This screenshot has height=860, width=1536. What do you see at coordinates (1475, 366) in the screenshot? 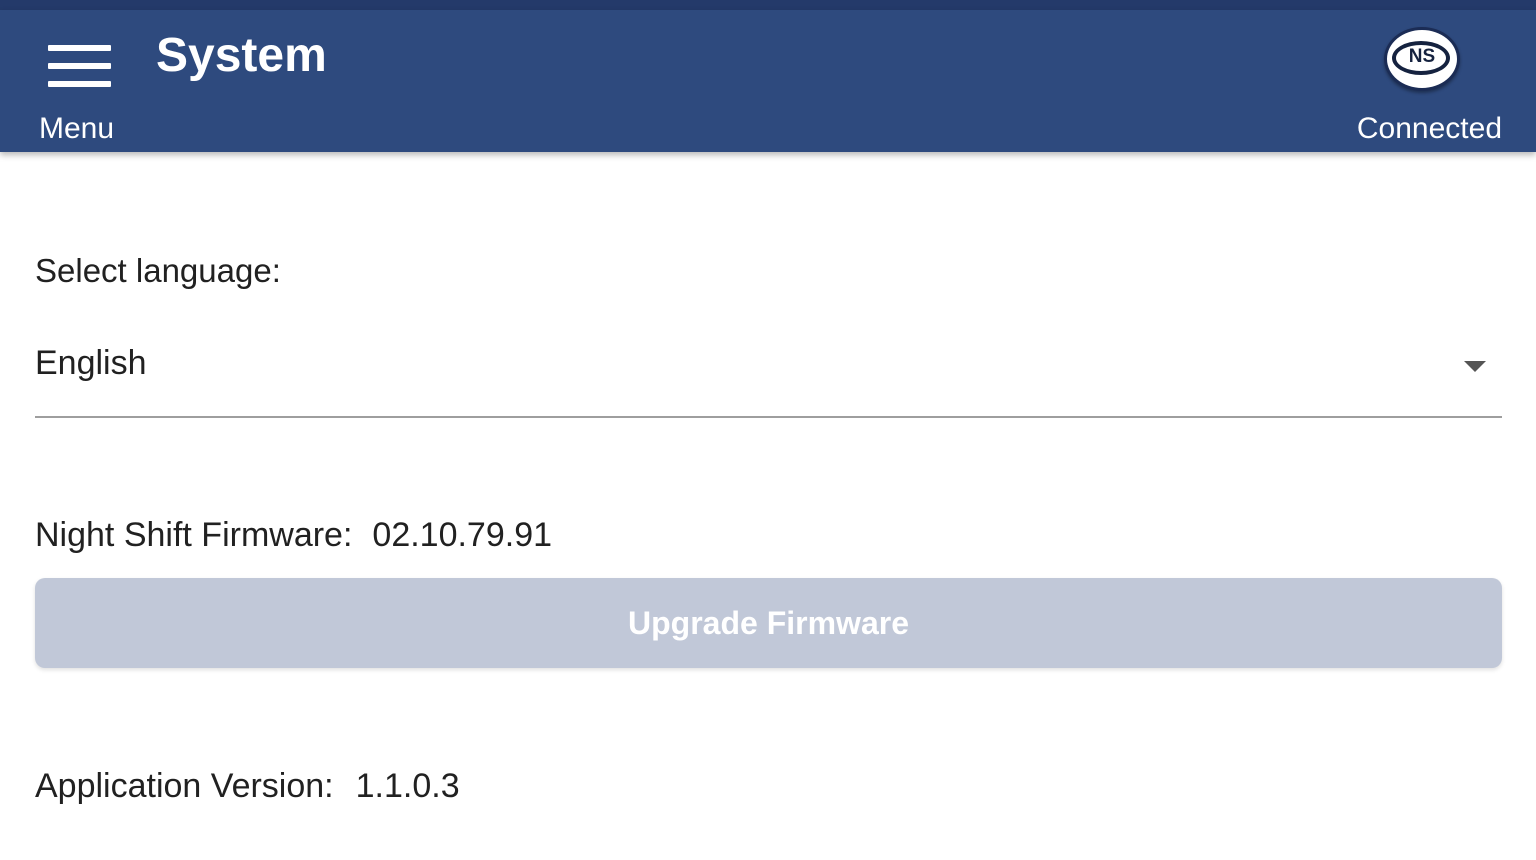
I see `chevron-down-icon` at bounding box center [1475, 366].